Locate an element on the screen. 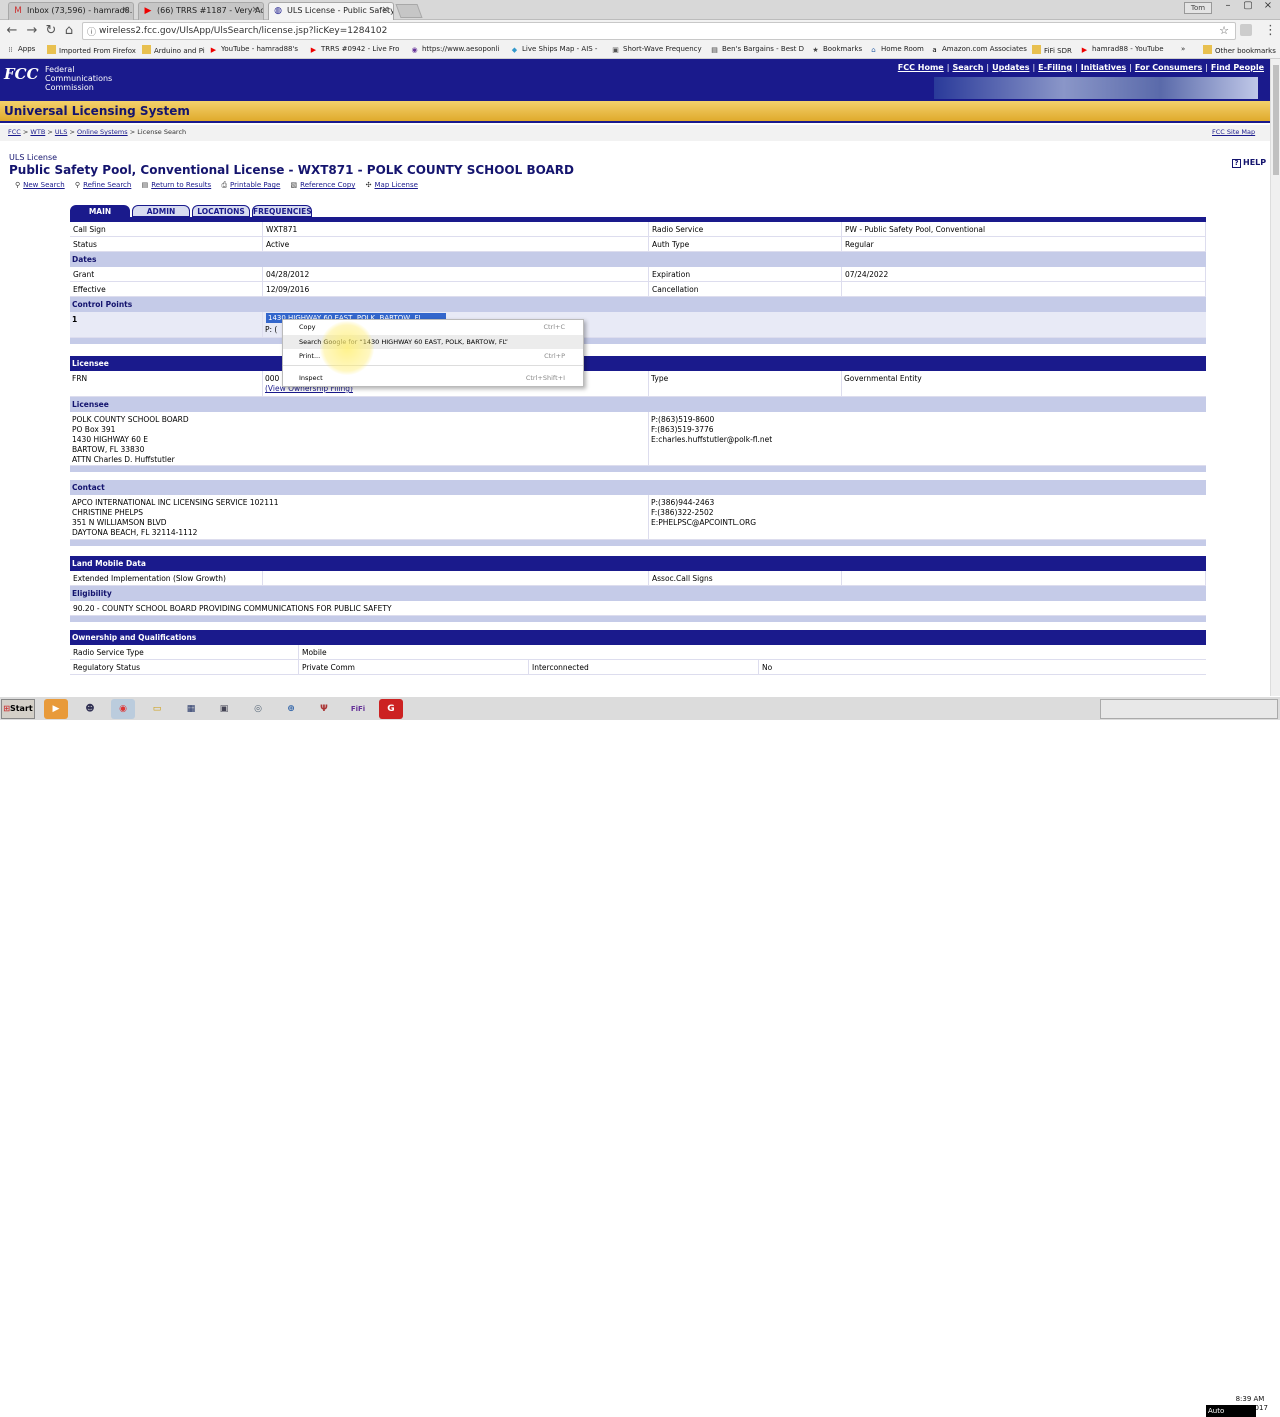 This screenshot has width=1280, height=1417. field-label: Cancellation is located at coordinates (745, 289).